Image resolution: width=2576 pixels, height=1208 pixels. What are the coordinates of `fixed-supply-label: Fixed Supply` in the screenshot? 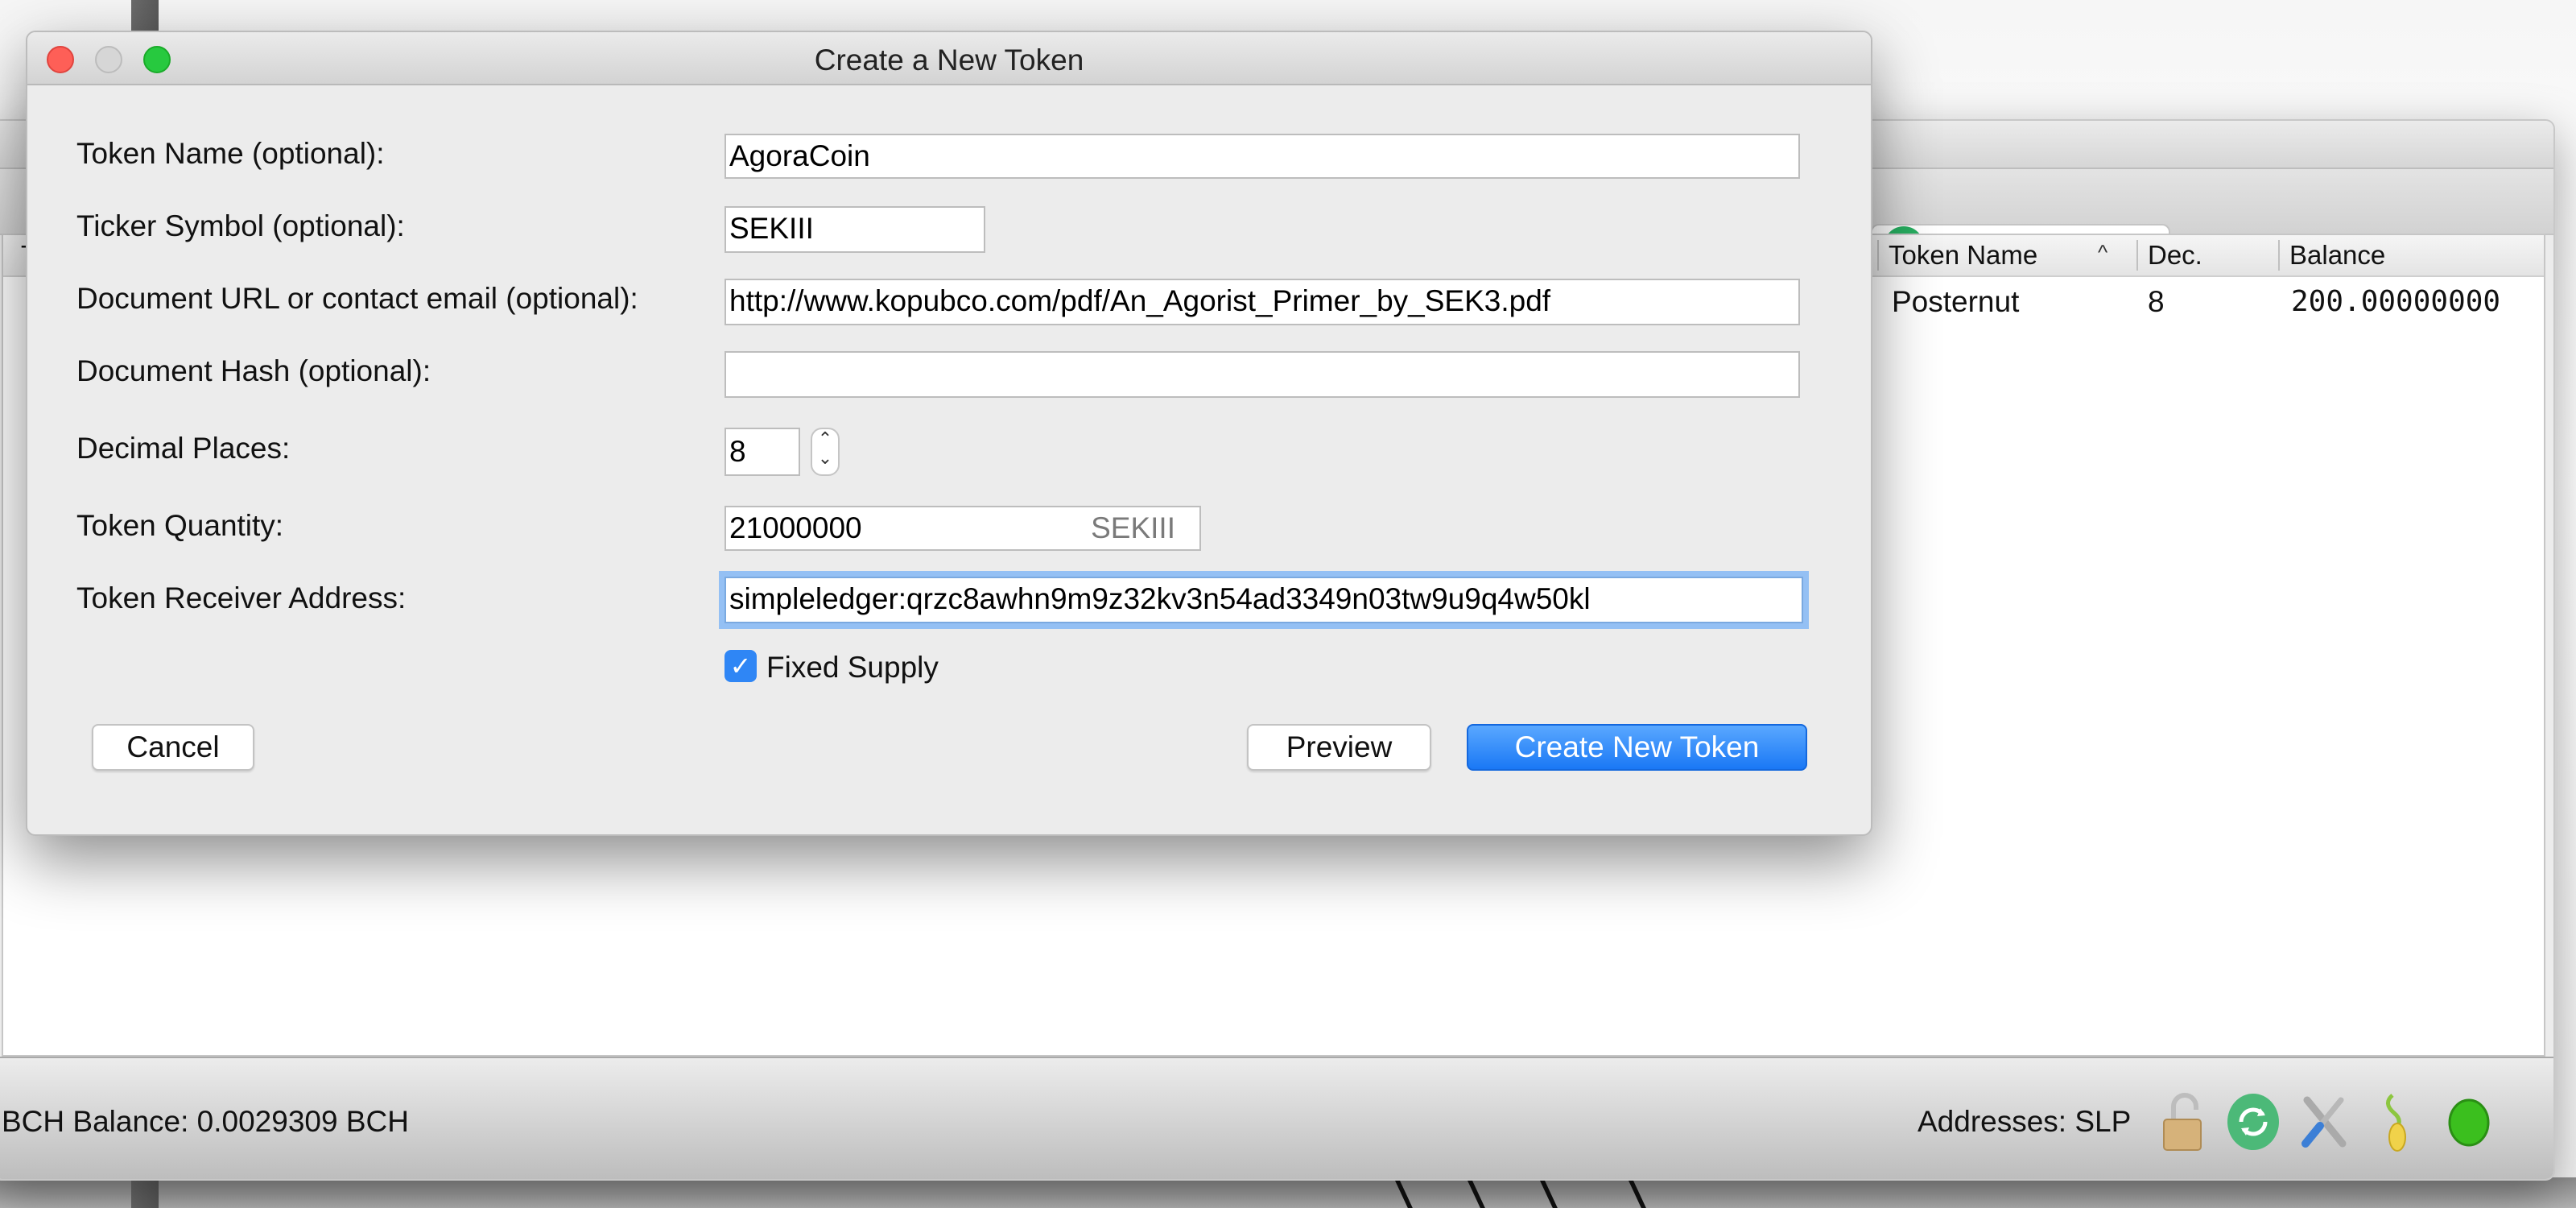 It's located at (852, 668).